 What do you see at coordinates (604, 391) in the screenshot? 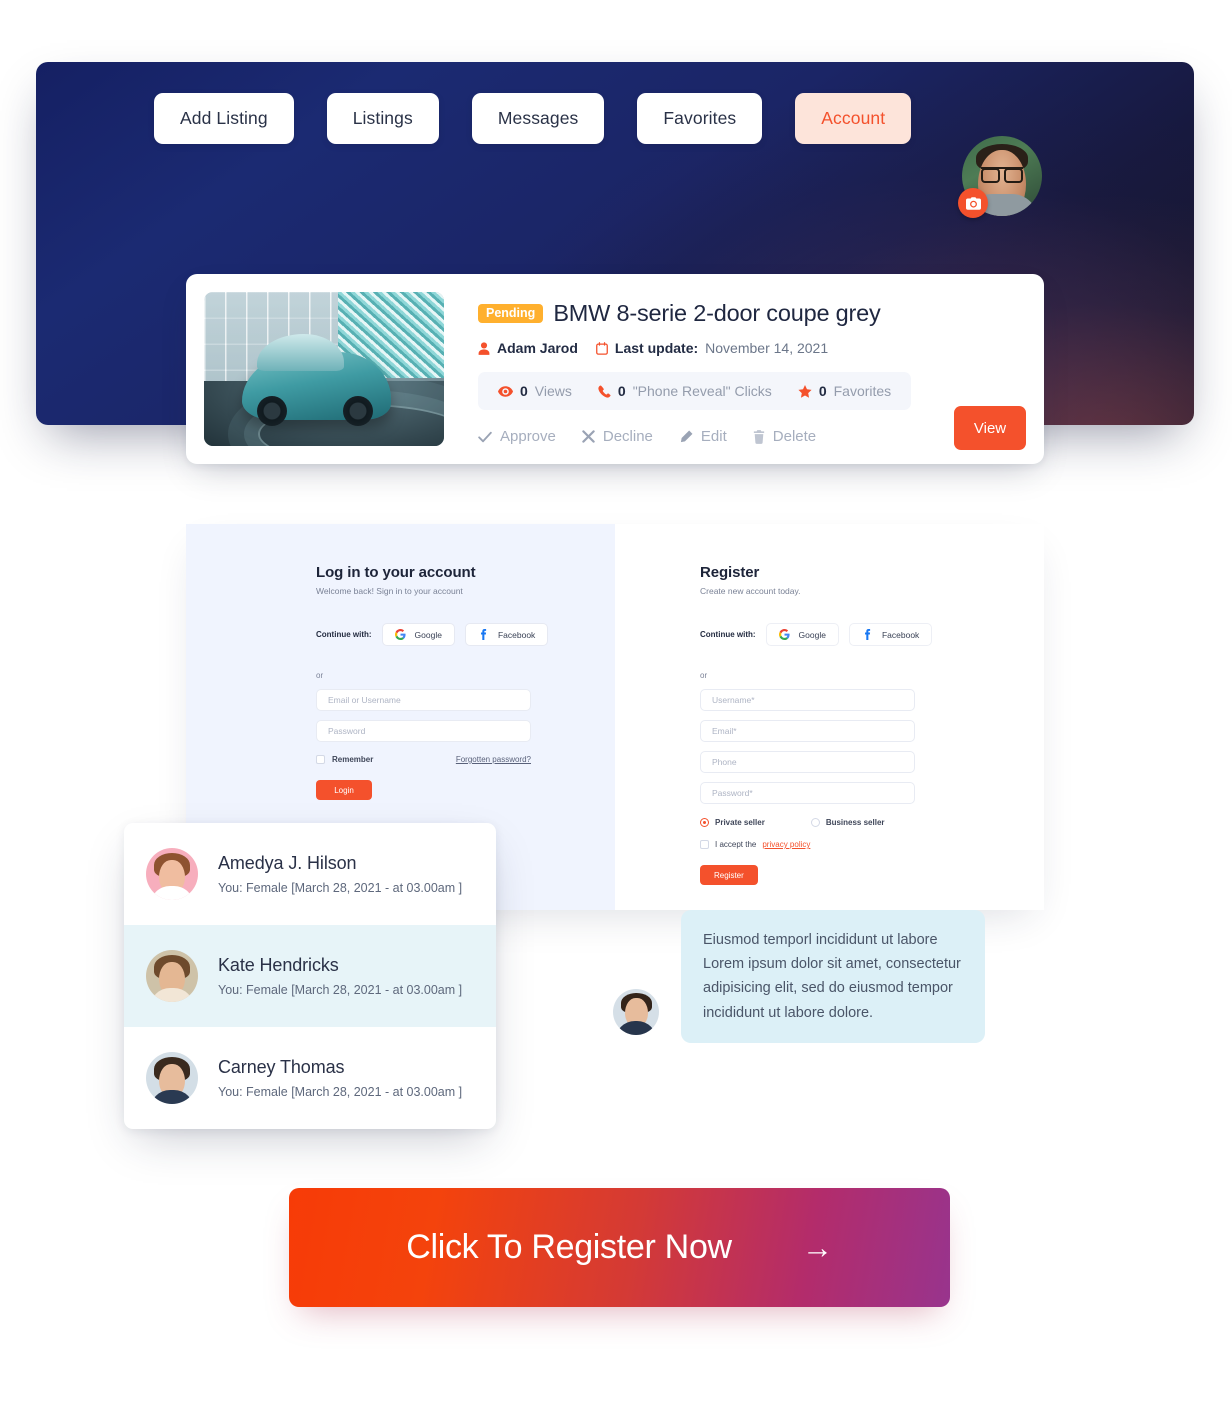
I see `phone-icon` at bounding box center [604, 391].